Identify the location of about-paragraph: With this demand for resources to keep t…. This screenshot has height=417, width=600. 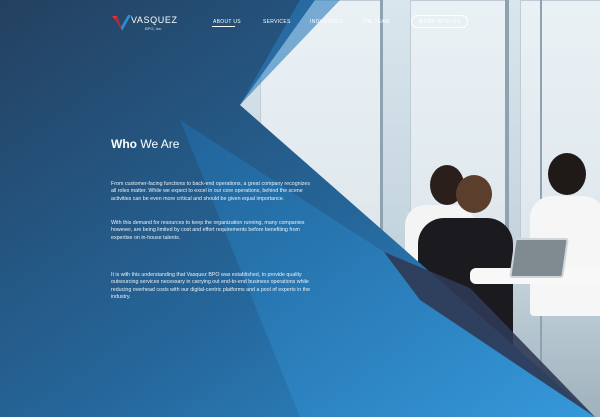
(208, 230).